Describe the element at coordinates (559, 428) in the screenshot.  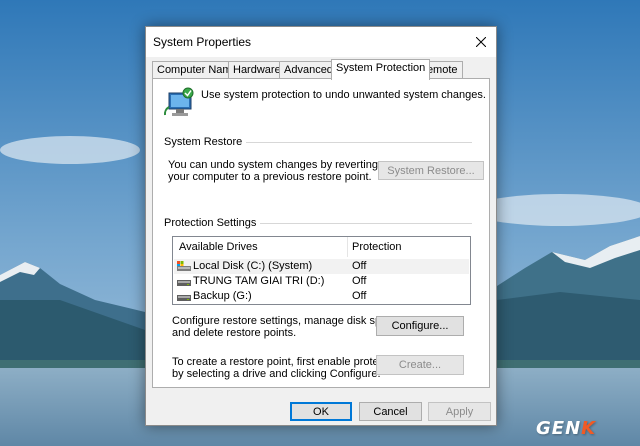
I see `watermark-text-main: GEN` at that location.